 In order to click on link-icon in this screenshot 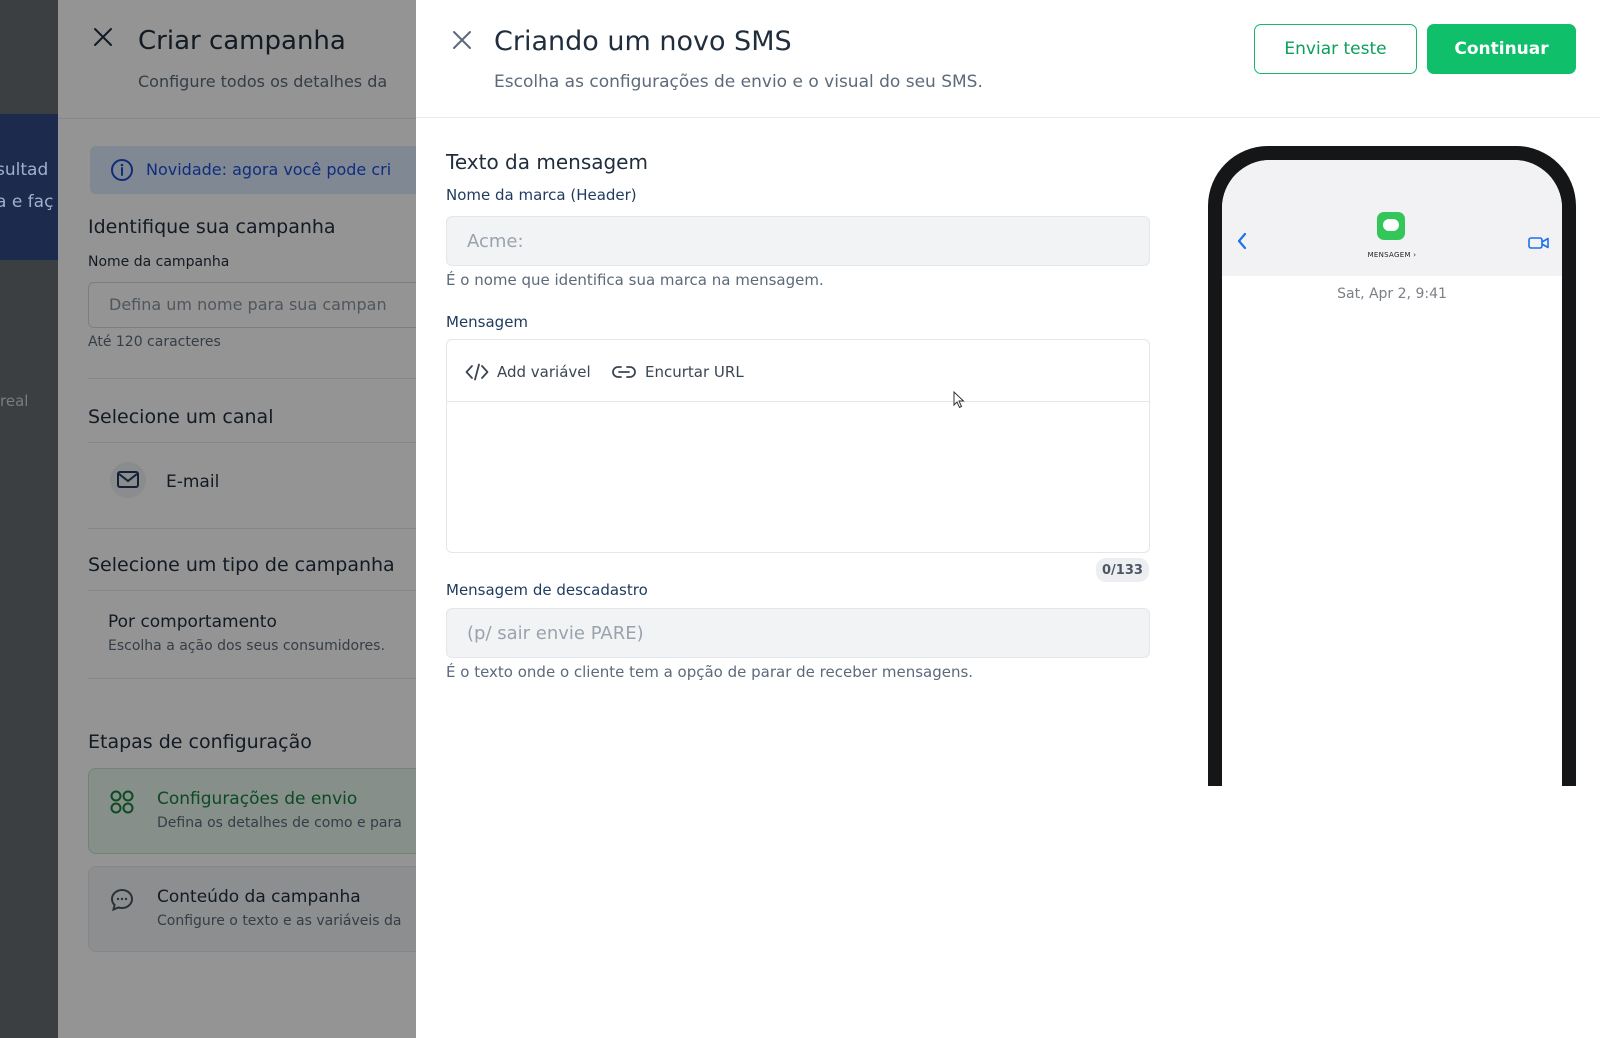, I will do `click(624, 372)`.